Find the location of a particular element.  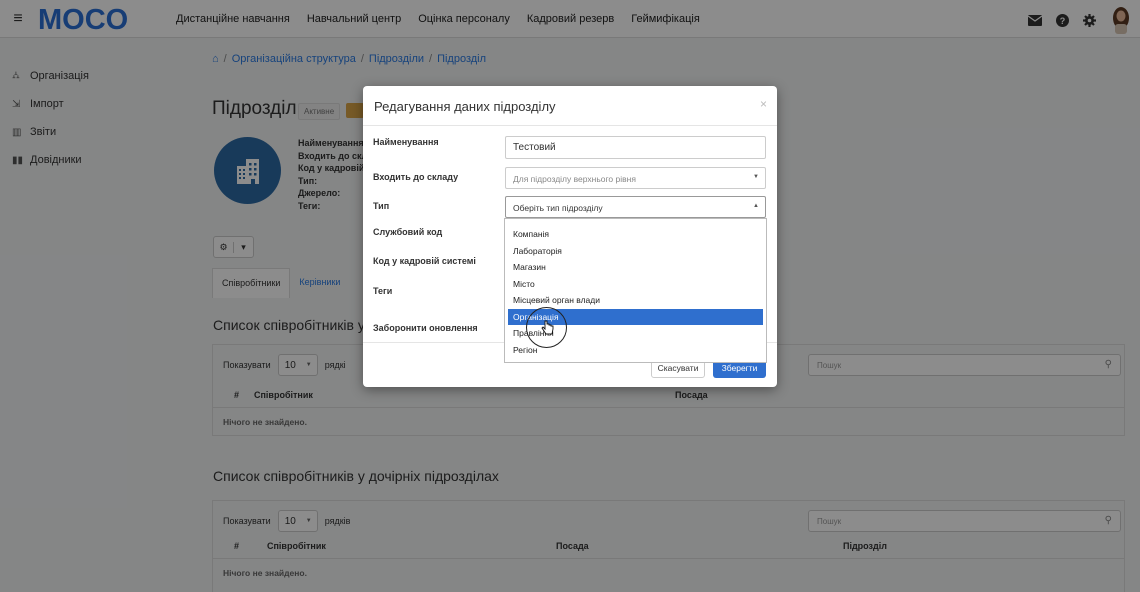

name-label: Найменування is located at coordinates (406, 142).